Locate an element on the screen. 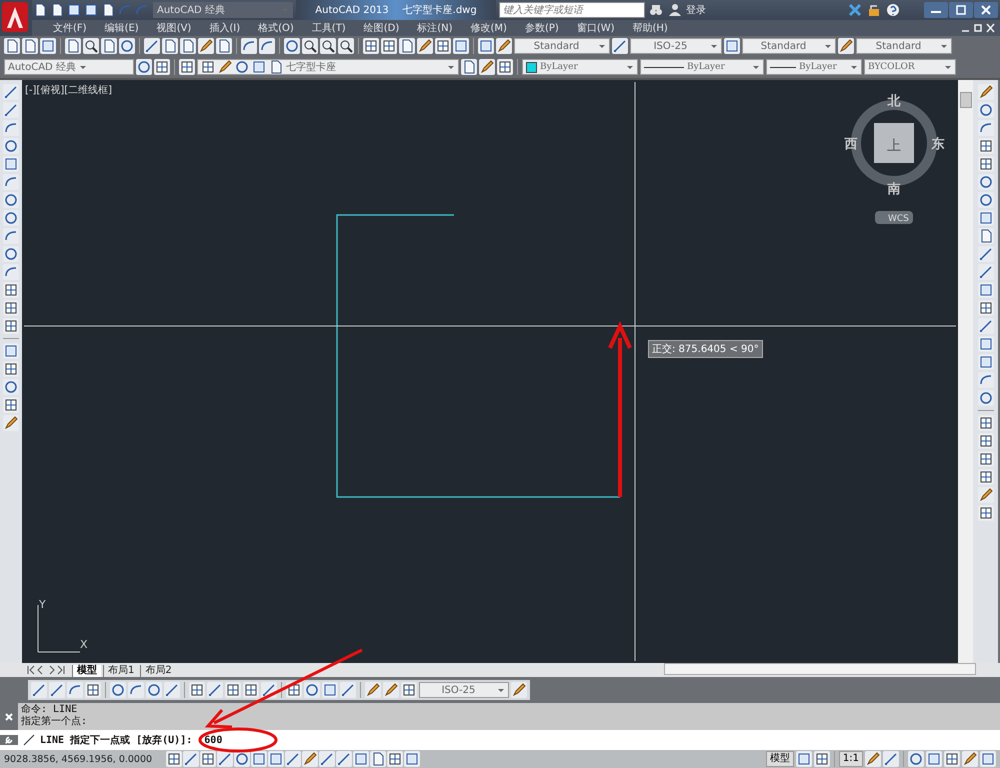 This screenshot has width=1000, height=768. south-label: 南 is located at coordinates (894, 189).